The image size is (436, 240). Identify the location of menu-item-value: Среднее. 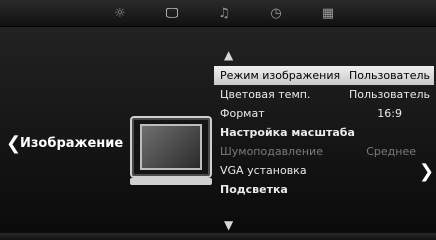
(391, 151).